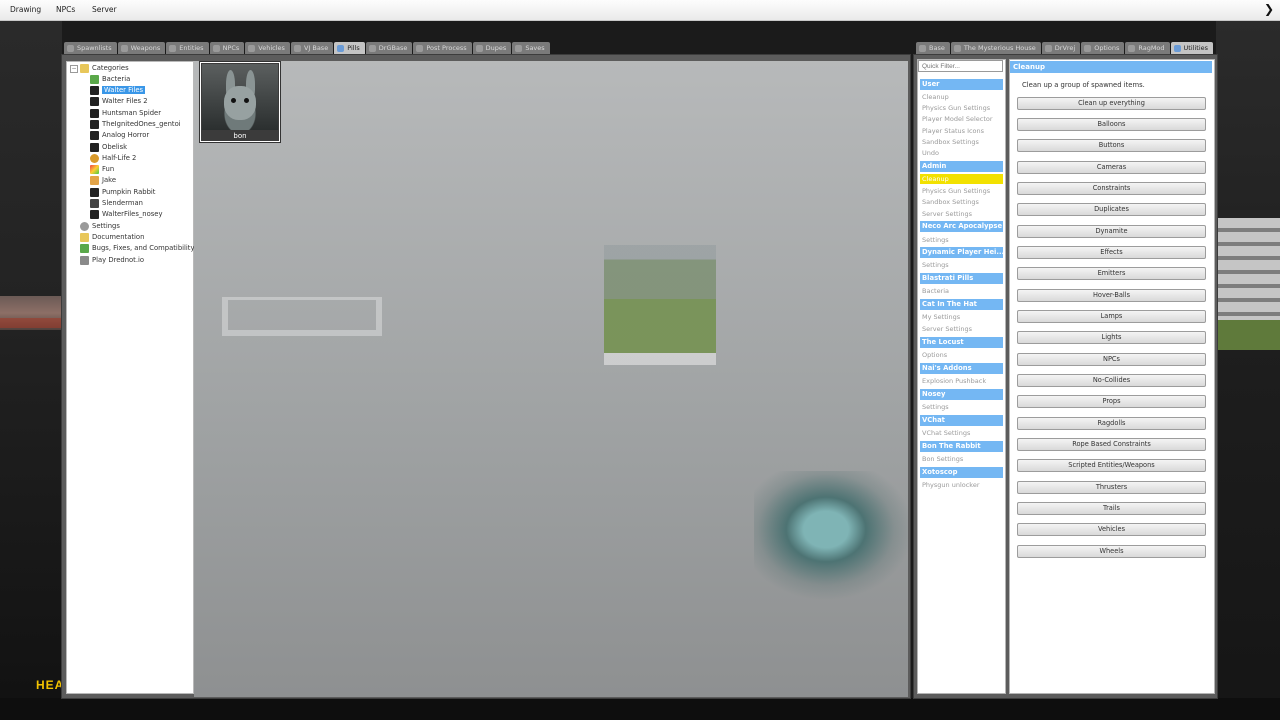 The width and height of the screenshot is (1280, 720). Describe the element at coordinates (104, 9) in the screenshot. I see `menu-server: Server` at that location.